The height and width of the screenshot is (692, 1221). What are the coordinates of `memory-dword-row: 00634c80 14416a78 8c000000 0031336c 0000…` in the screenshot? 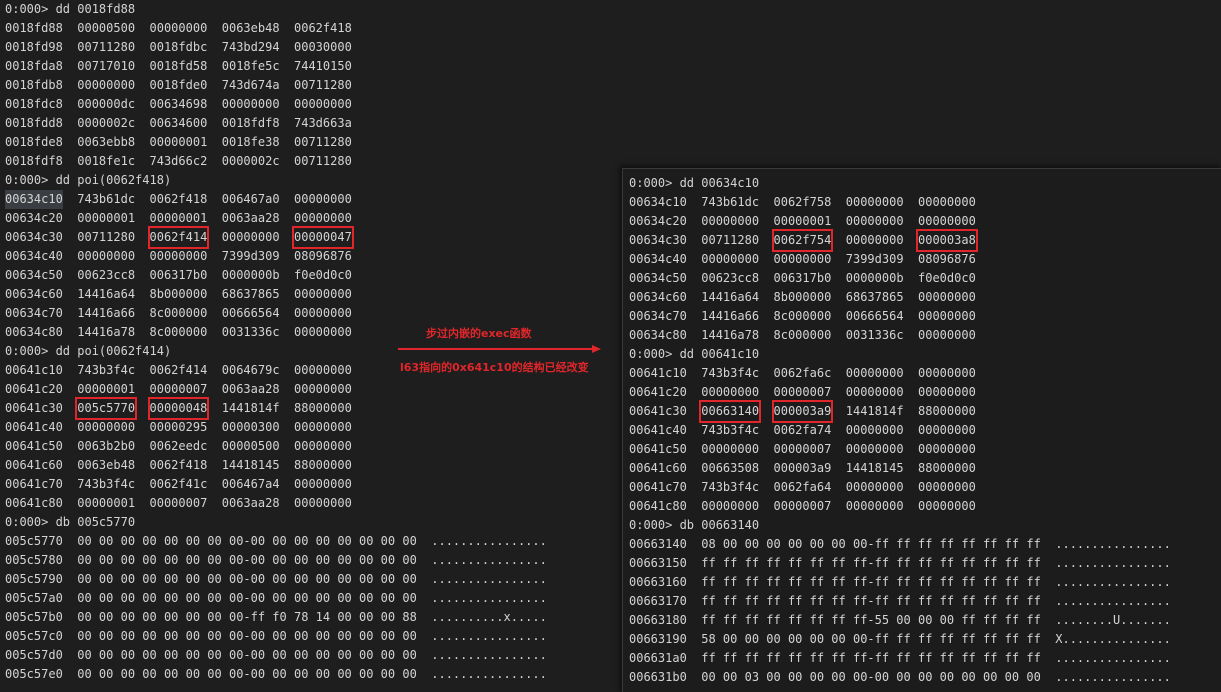 It's located at (900, 335).